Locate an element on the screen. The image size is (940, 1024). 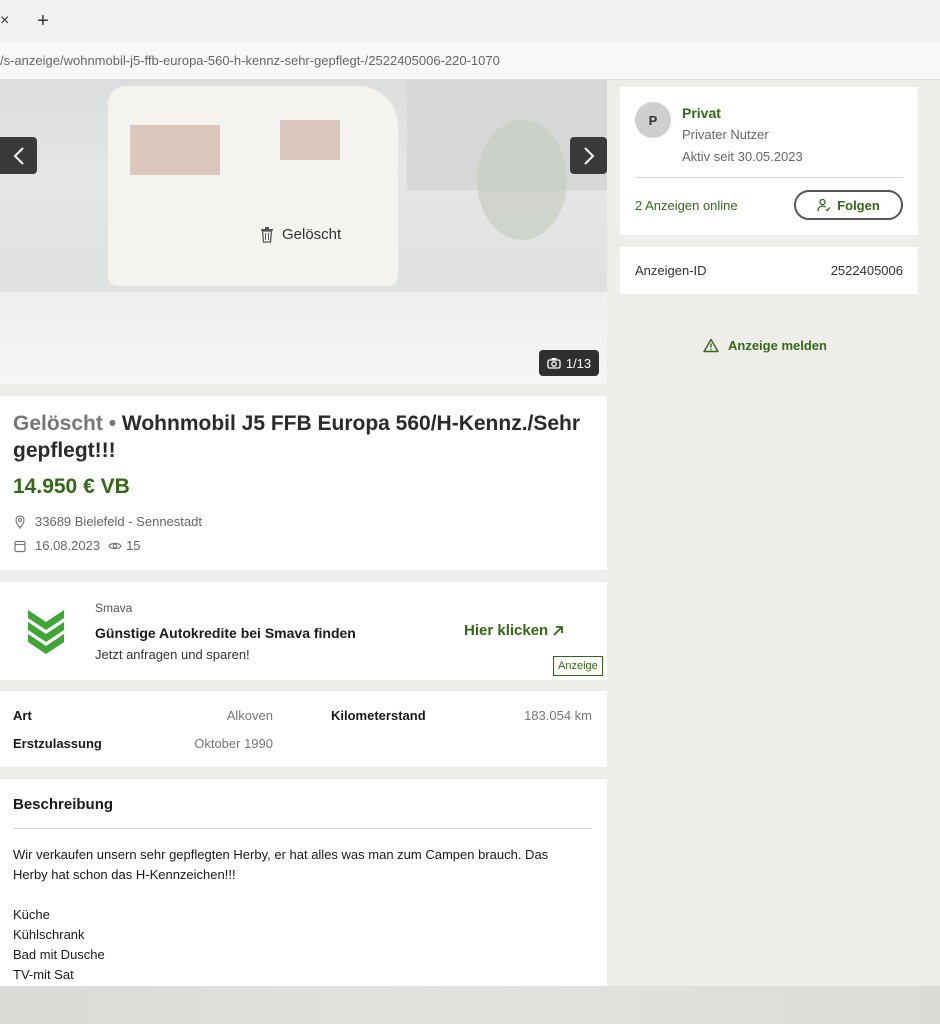
warning-triangle-icon is located at coordinates (711, 345).